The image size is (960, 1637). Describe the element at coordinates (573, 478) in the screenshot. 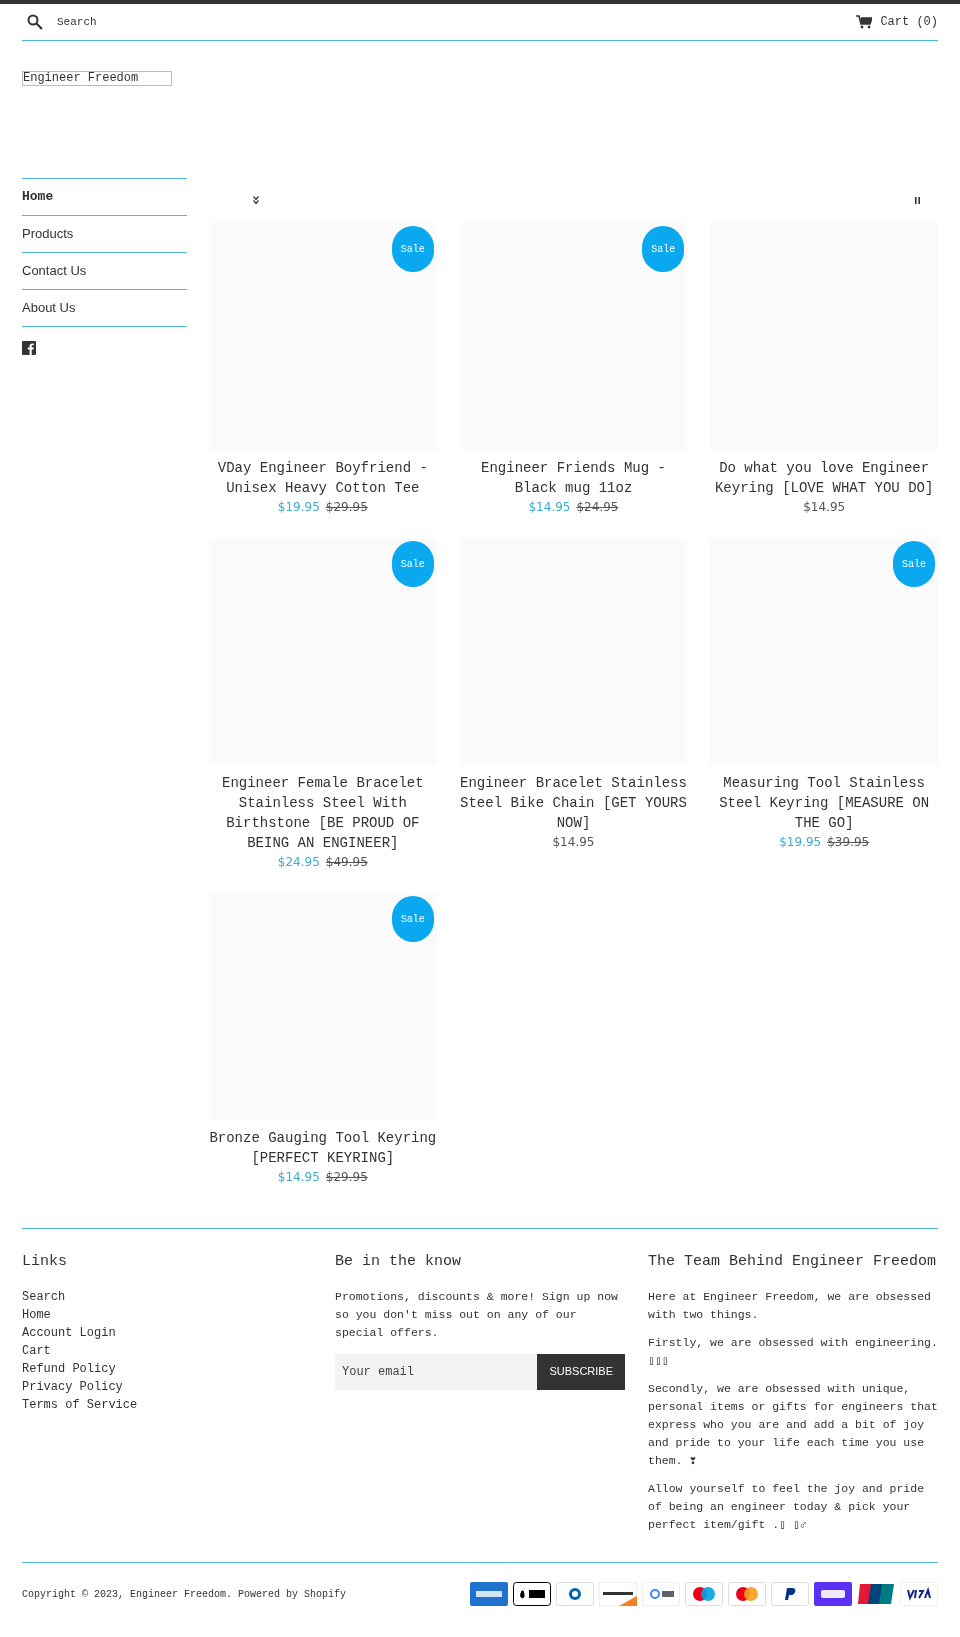

I see `product-title: Engineer Friends Mug - Black mug 11oz` at that location.